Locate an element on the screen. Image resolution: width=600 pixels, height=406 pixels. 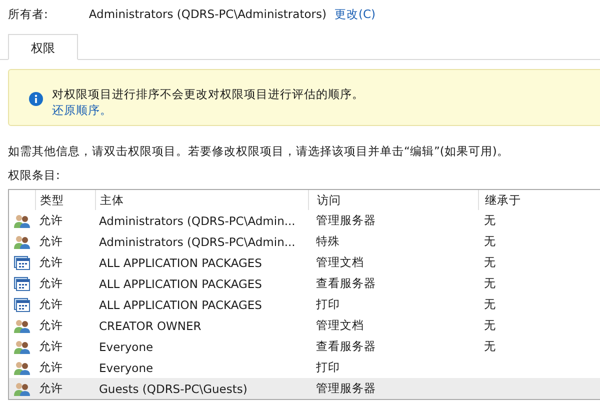
column-header: 访问 is located at coordinates (393, 200).